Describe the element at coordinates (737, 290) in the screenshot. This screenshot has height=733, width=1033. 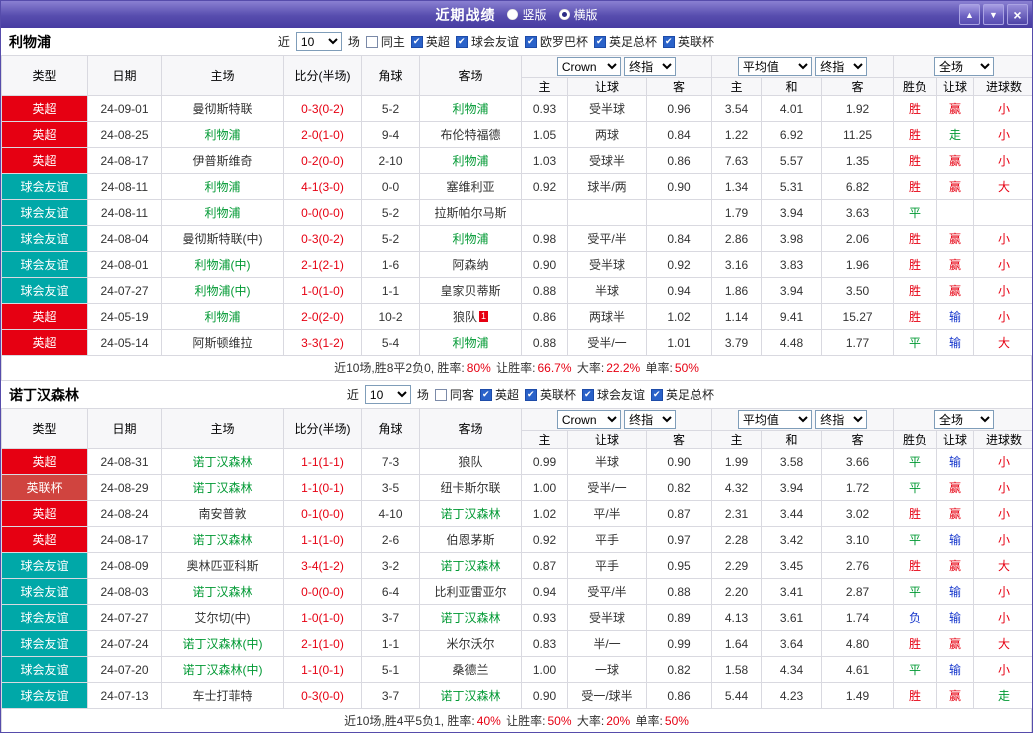
I see `avg-odds-home: 1.86` at that location.